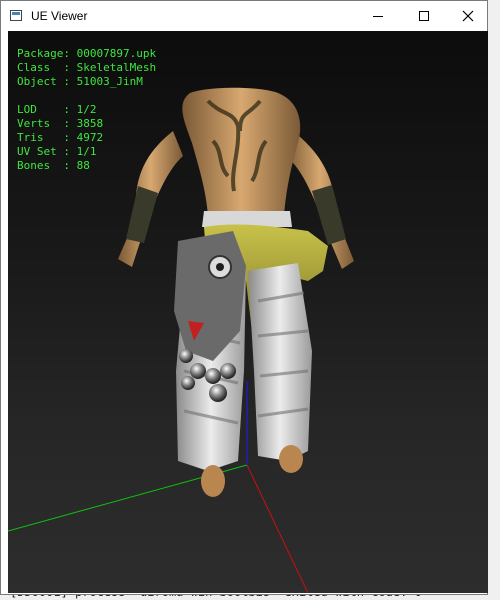 This screenshot has height=600, width=500. Describe the element at coordinates (244, 16) in the screenshot. I see `title-bar: UE Viewer` at that location.